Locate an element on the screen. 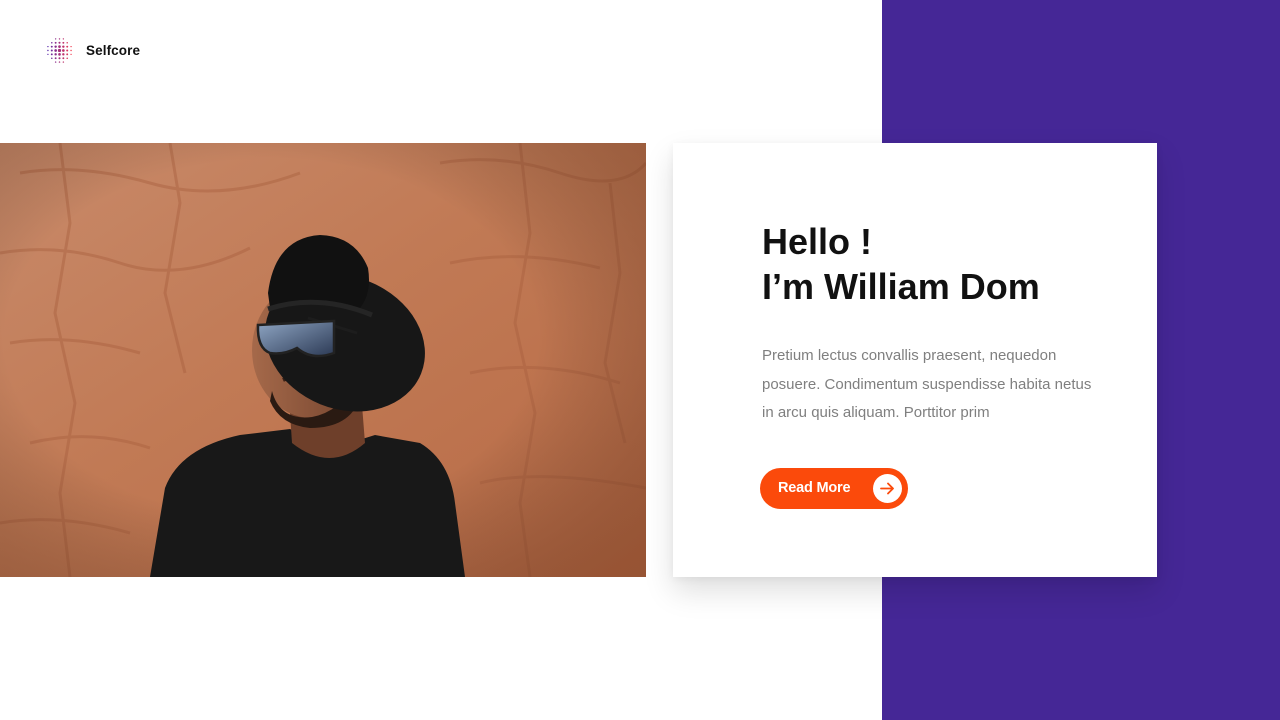  dot-grid-logo-icon is located at coordinates (59, 50).